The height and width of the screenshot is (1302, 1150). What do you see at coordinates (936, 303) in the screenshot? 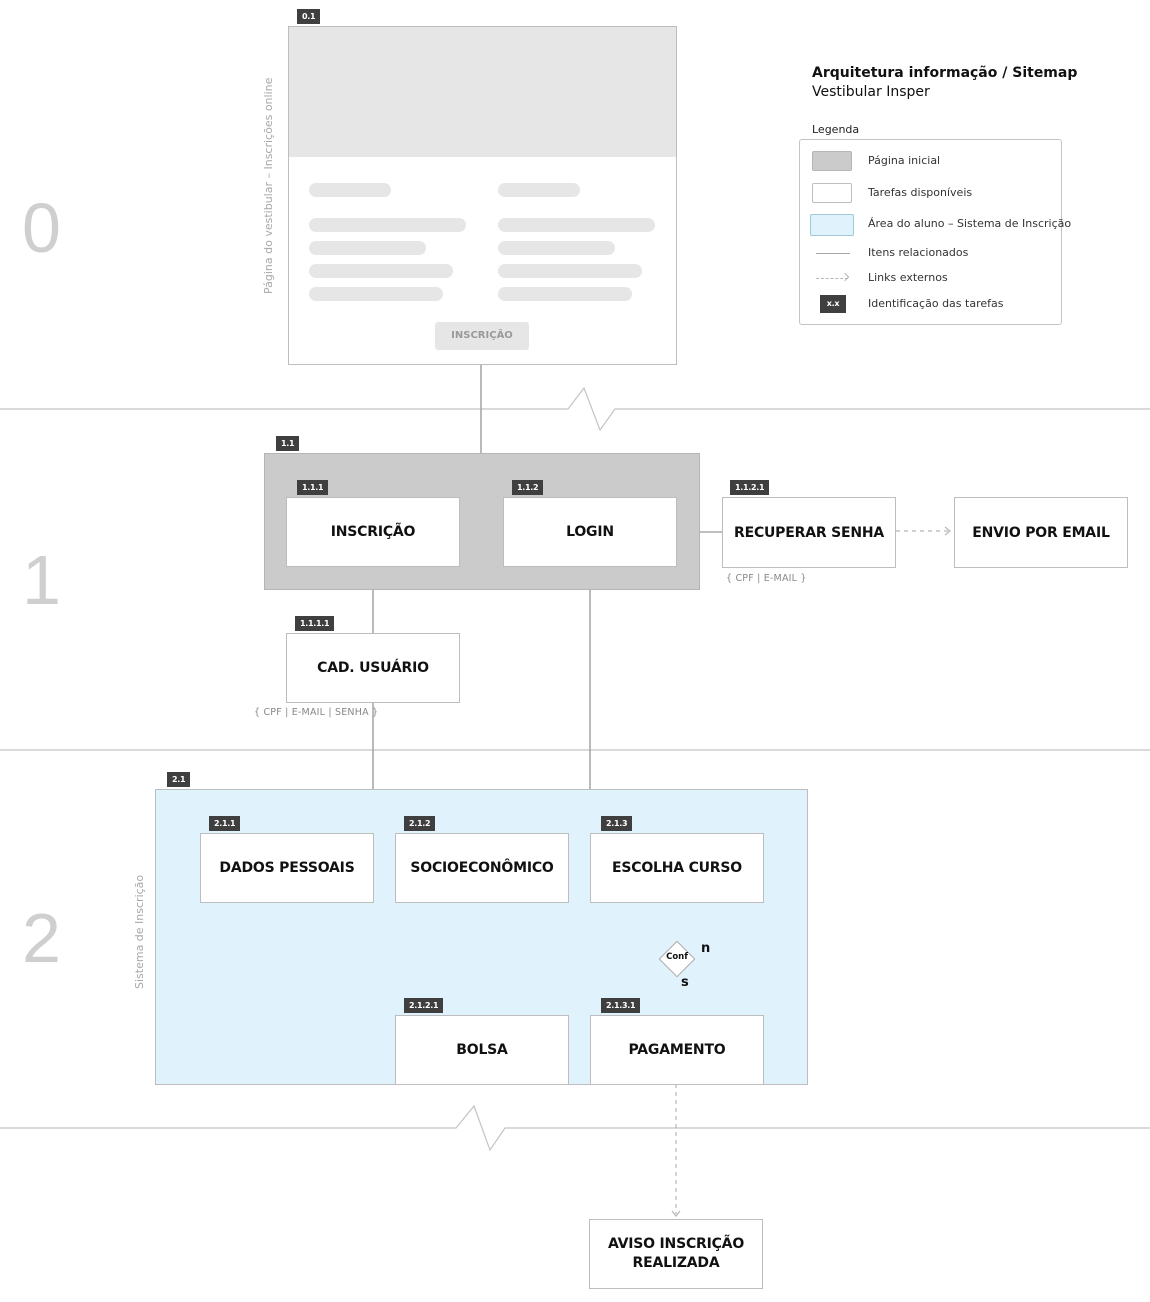
I see `legend-label: Identificação das tarefas` at bounding box center [936, 303].